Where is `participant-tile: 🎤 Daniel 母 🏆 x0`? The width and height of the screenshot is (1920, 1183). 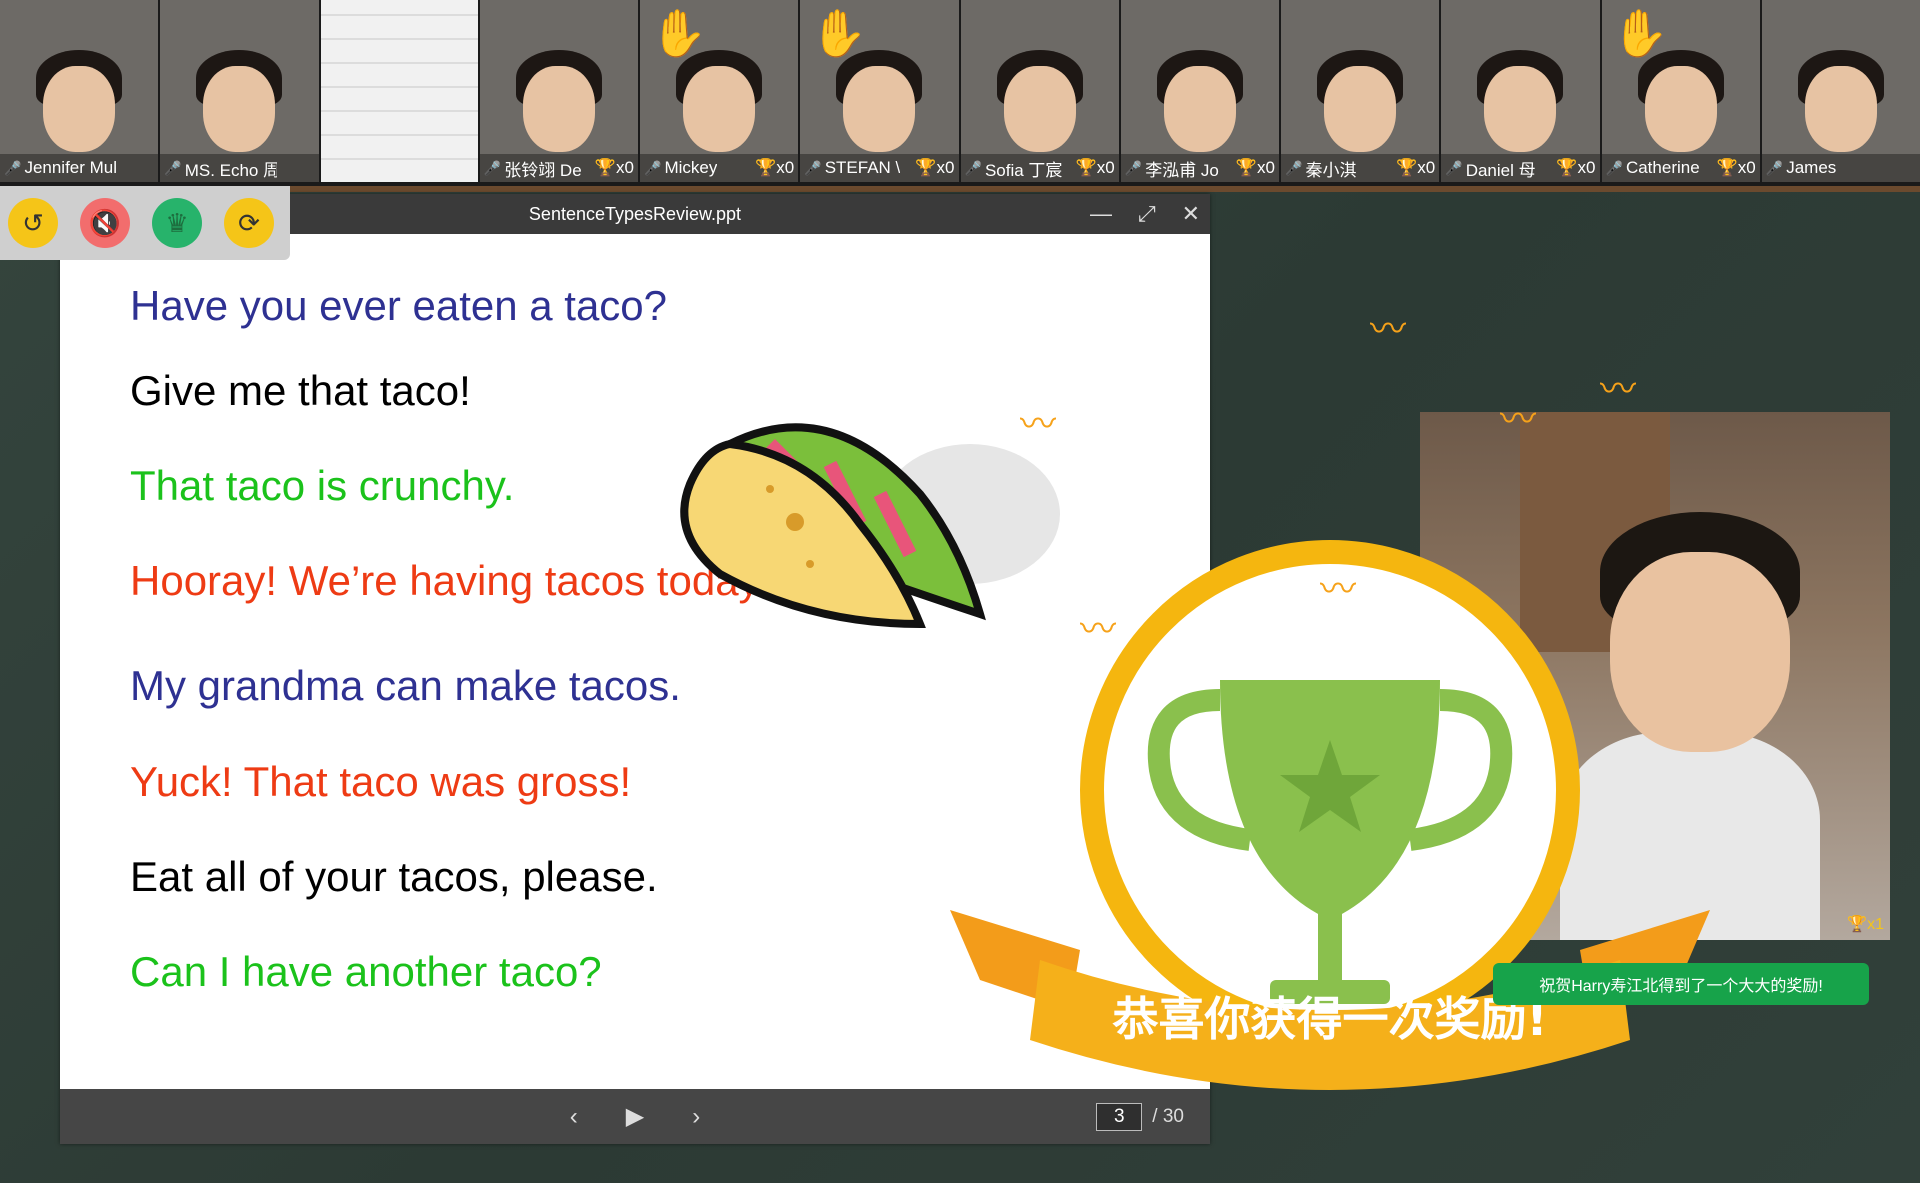
participant-tile: 🎤 Daniel 母 🏆 x0 is located at coordinates (1520, 91).